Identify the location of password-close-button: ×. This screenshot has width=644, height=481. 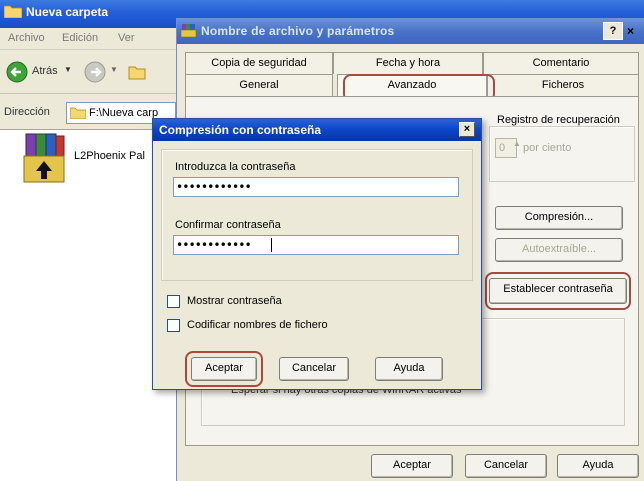
(467, 129).